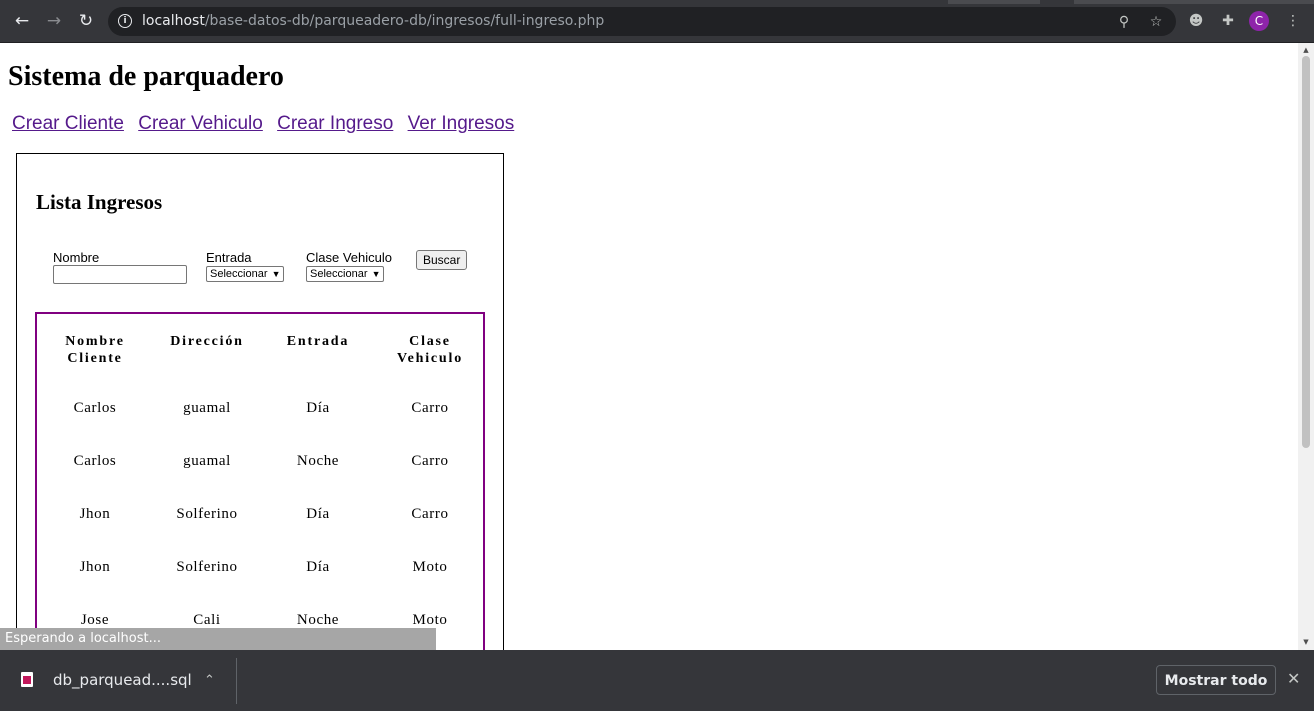 Image resolution: width=1314 pixels, height=711 pixels. What do you see at coordinates (1293, 679) in the screenshot?
I see `close-icon: ✕` at bounding box center [1293, 679].